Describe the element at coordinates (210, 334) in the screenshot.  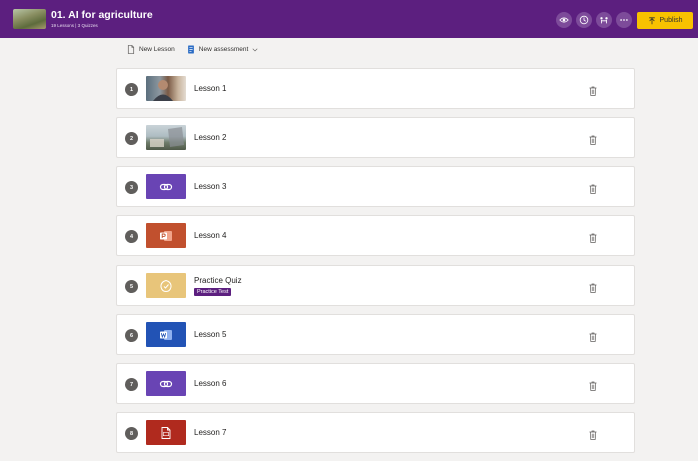
I see `lesson-title: Lesson 5` at that location.